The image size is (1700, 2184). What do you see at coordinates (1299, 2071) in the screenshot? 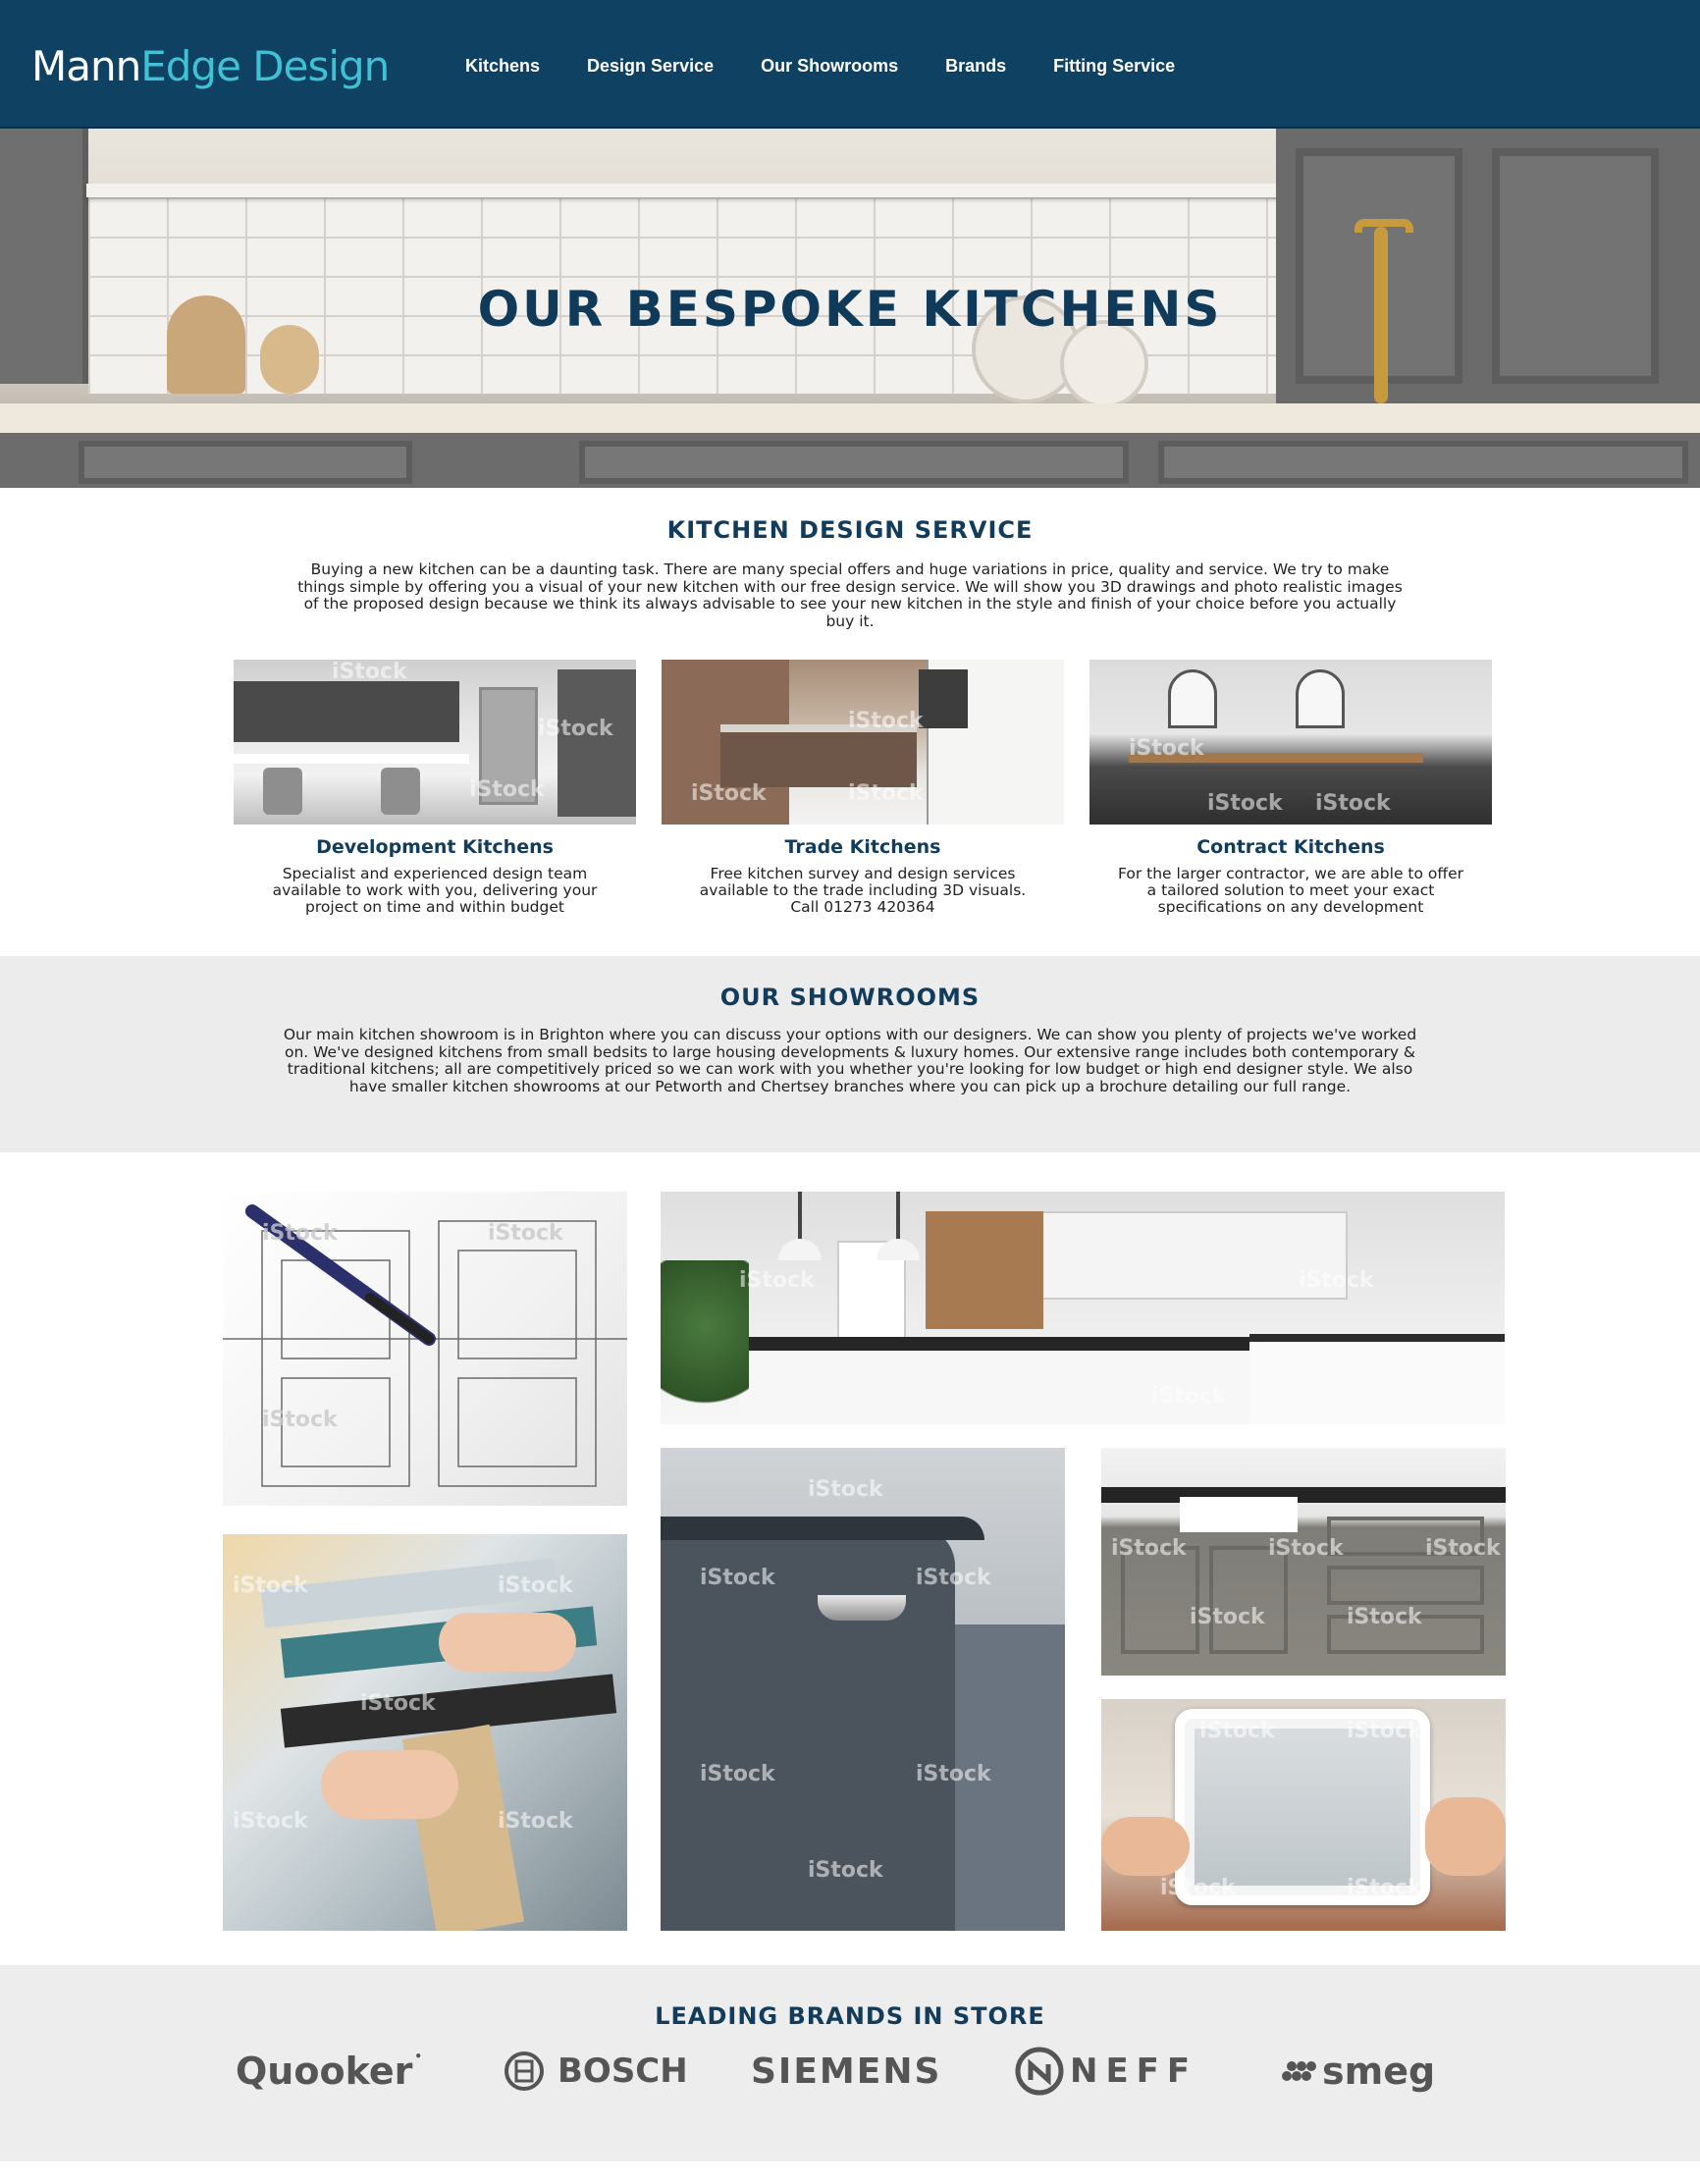
I see `smeg-dots-icon` at bounding box center [1299, 2071].